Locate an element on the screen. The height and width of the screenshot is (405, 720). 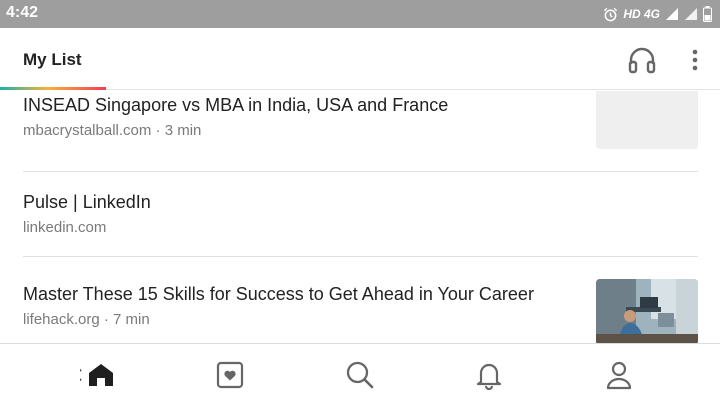
search-icon is located at coordinates (360, 375).